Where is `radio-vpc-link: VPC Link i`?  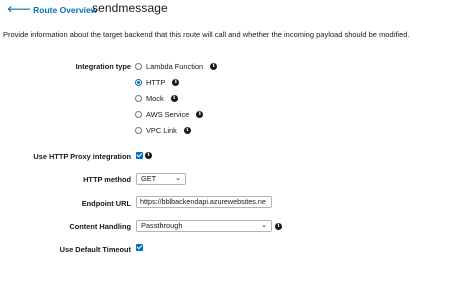 radio-vpc-link: VPC Link i is located at coordinates (163, 130).